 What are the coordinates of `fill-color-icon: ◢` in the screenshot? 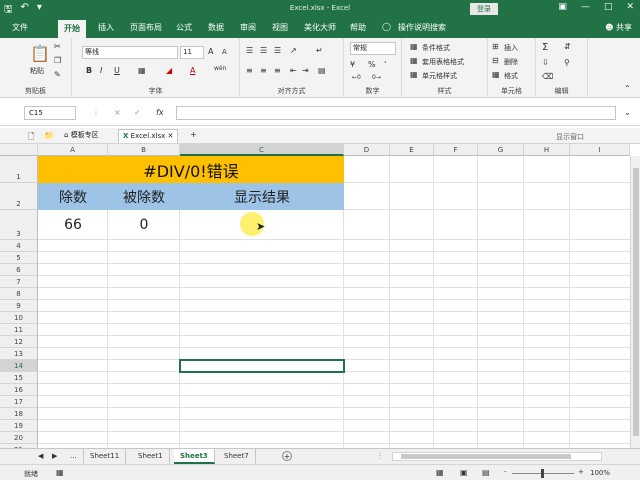 It's located at (169, 70).